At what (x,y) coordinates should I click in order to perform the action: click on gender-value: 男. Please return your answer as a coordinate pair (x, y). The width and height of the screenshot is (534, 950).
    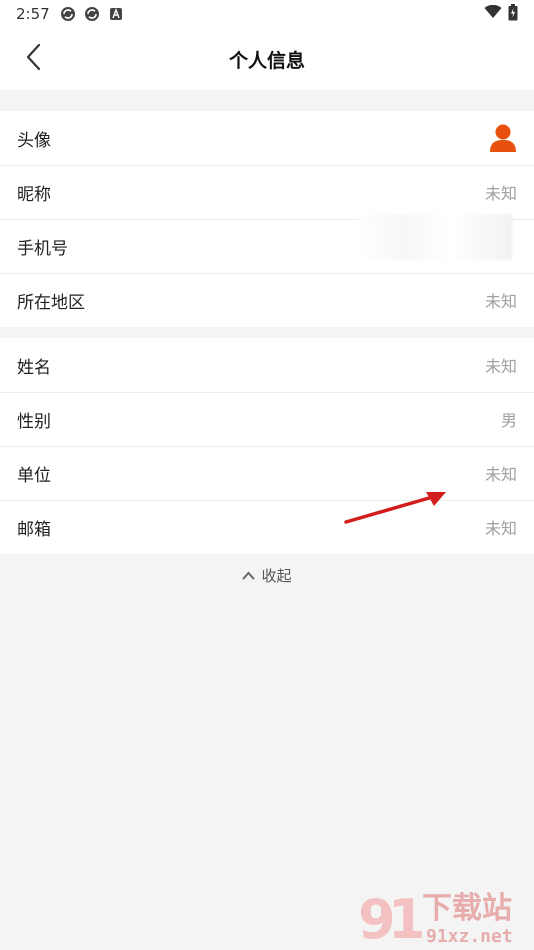
    Looking at the image, I should click on (508, 420).